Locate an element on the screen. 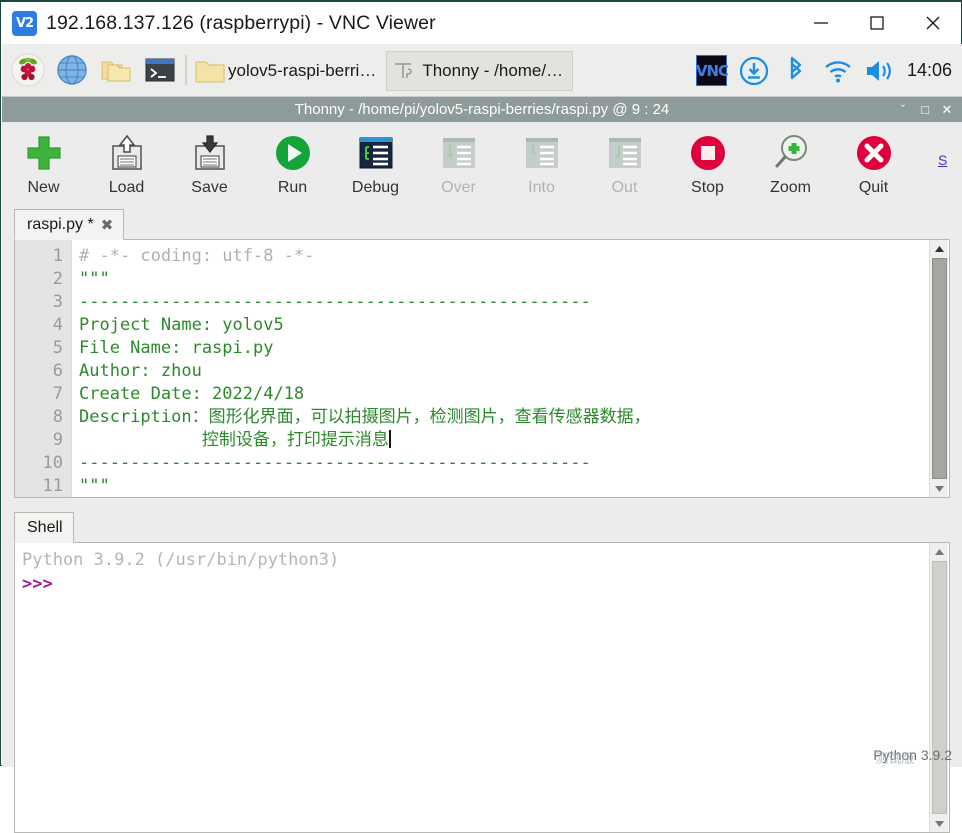 This screenshot has width=962, height=833. shell-tab-label: Shell is located at coordinates (45, 527).